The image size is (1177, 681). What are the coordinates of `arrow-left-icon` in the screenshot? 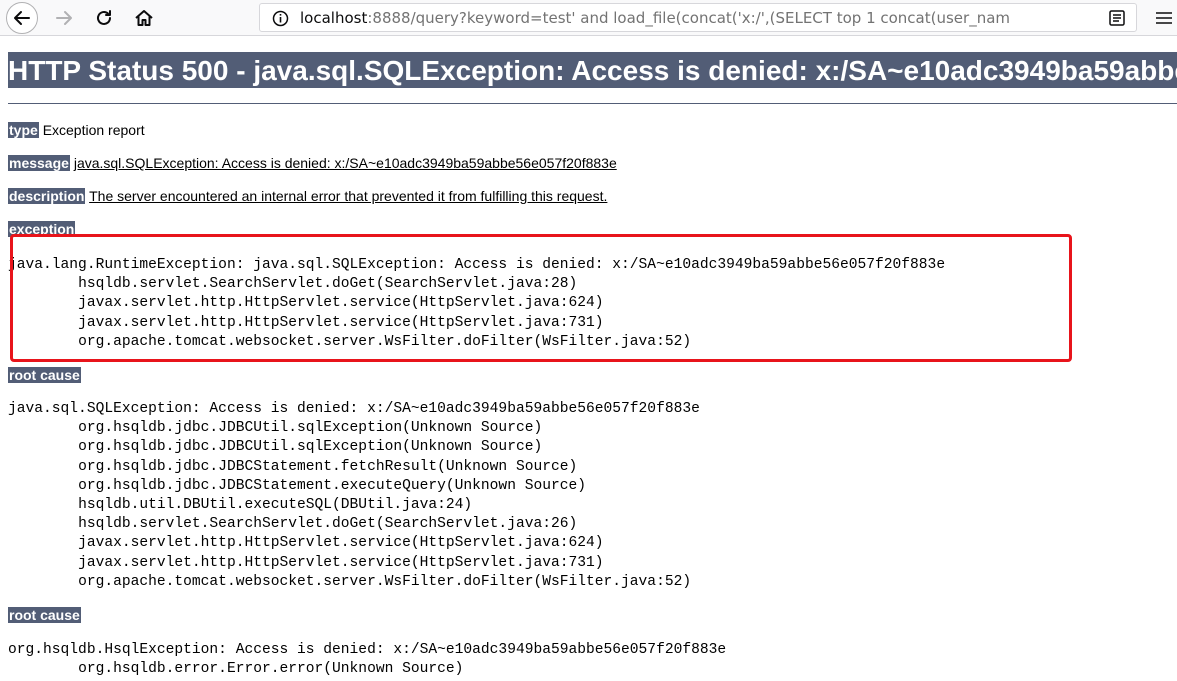 It's located at (22, 18).